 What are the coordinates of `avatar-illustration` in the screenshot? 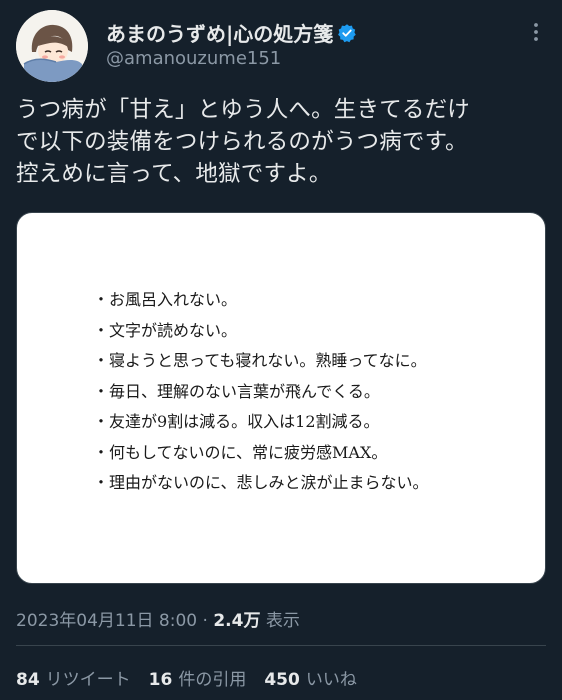 It's located at (52, 46).